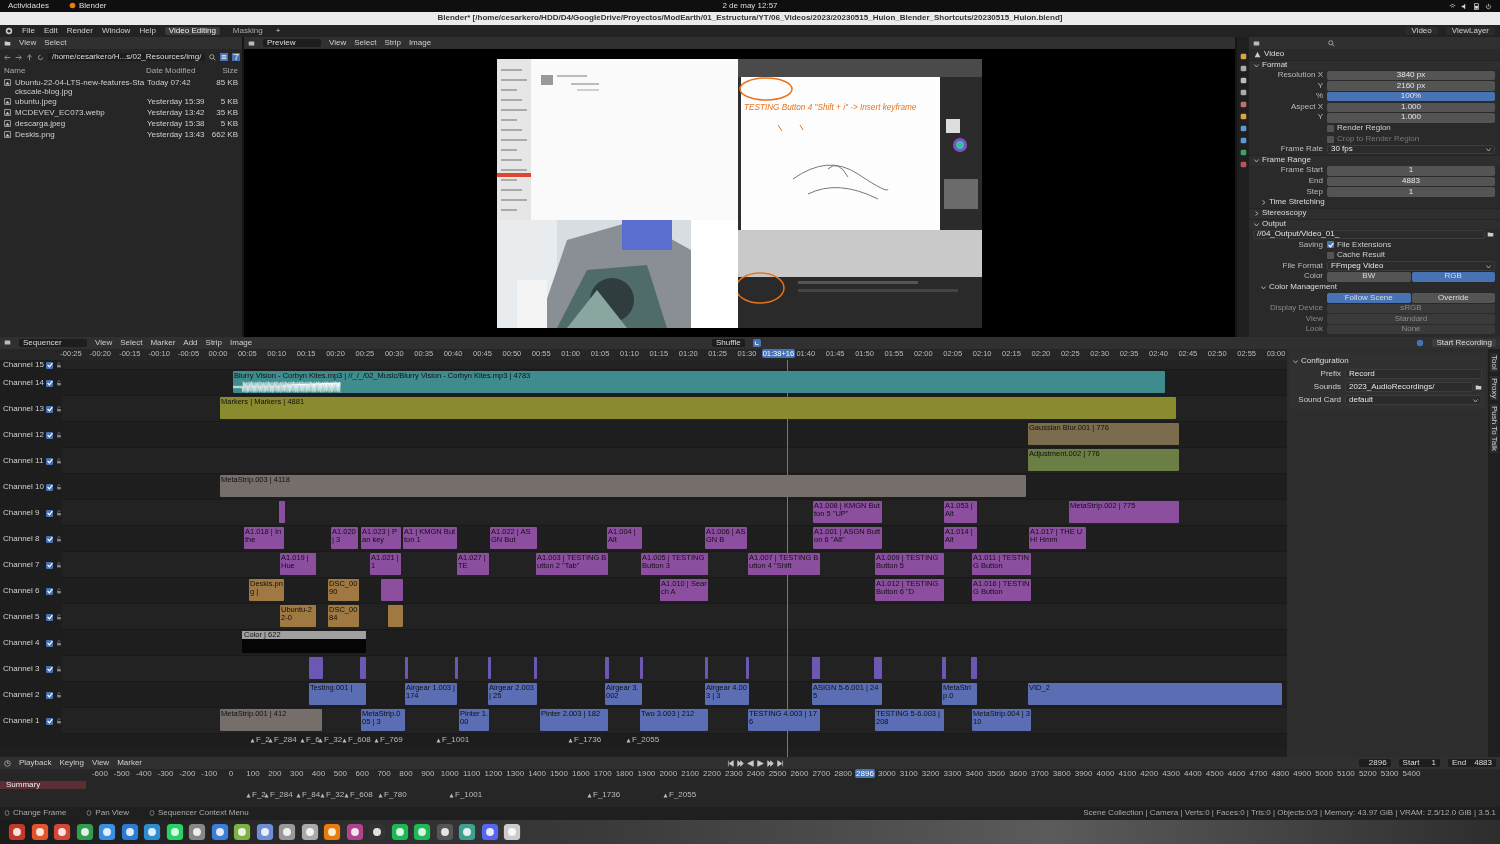 The image size is (1500, 844). What do you see at coordinates (127, 57) in the screenshot?
I see `path-field: /home/cesarkero/H...s/02_Resources/img/` at bounding box center [127, 57].